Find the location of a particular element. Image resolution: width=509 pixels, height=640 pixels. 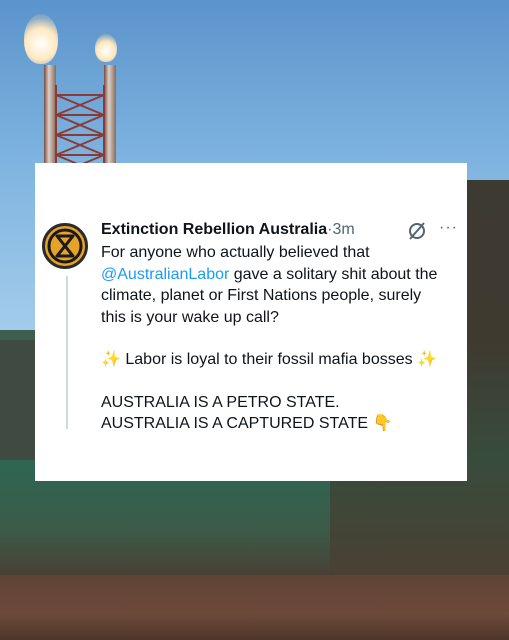

tweet-line: AUSTRALIA IS A PETRO STATE. is located at coordinates (220, 402).